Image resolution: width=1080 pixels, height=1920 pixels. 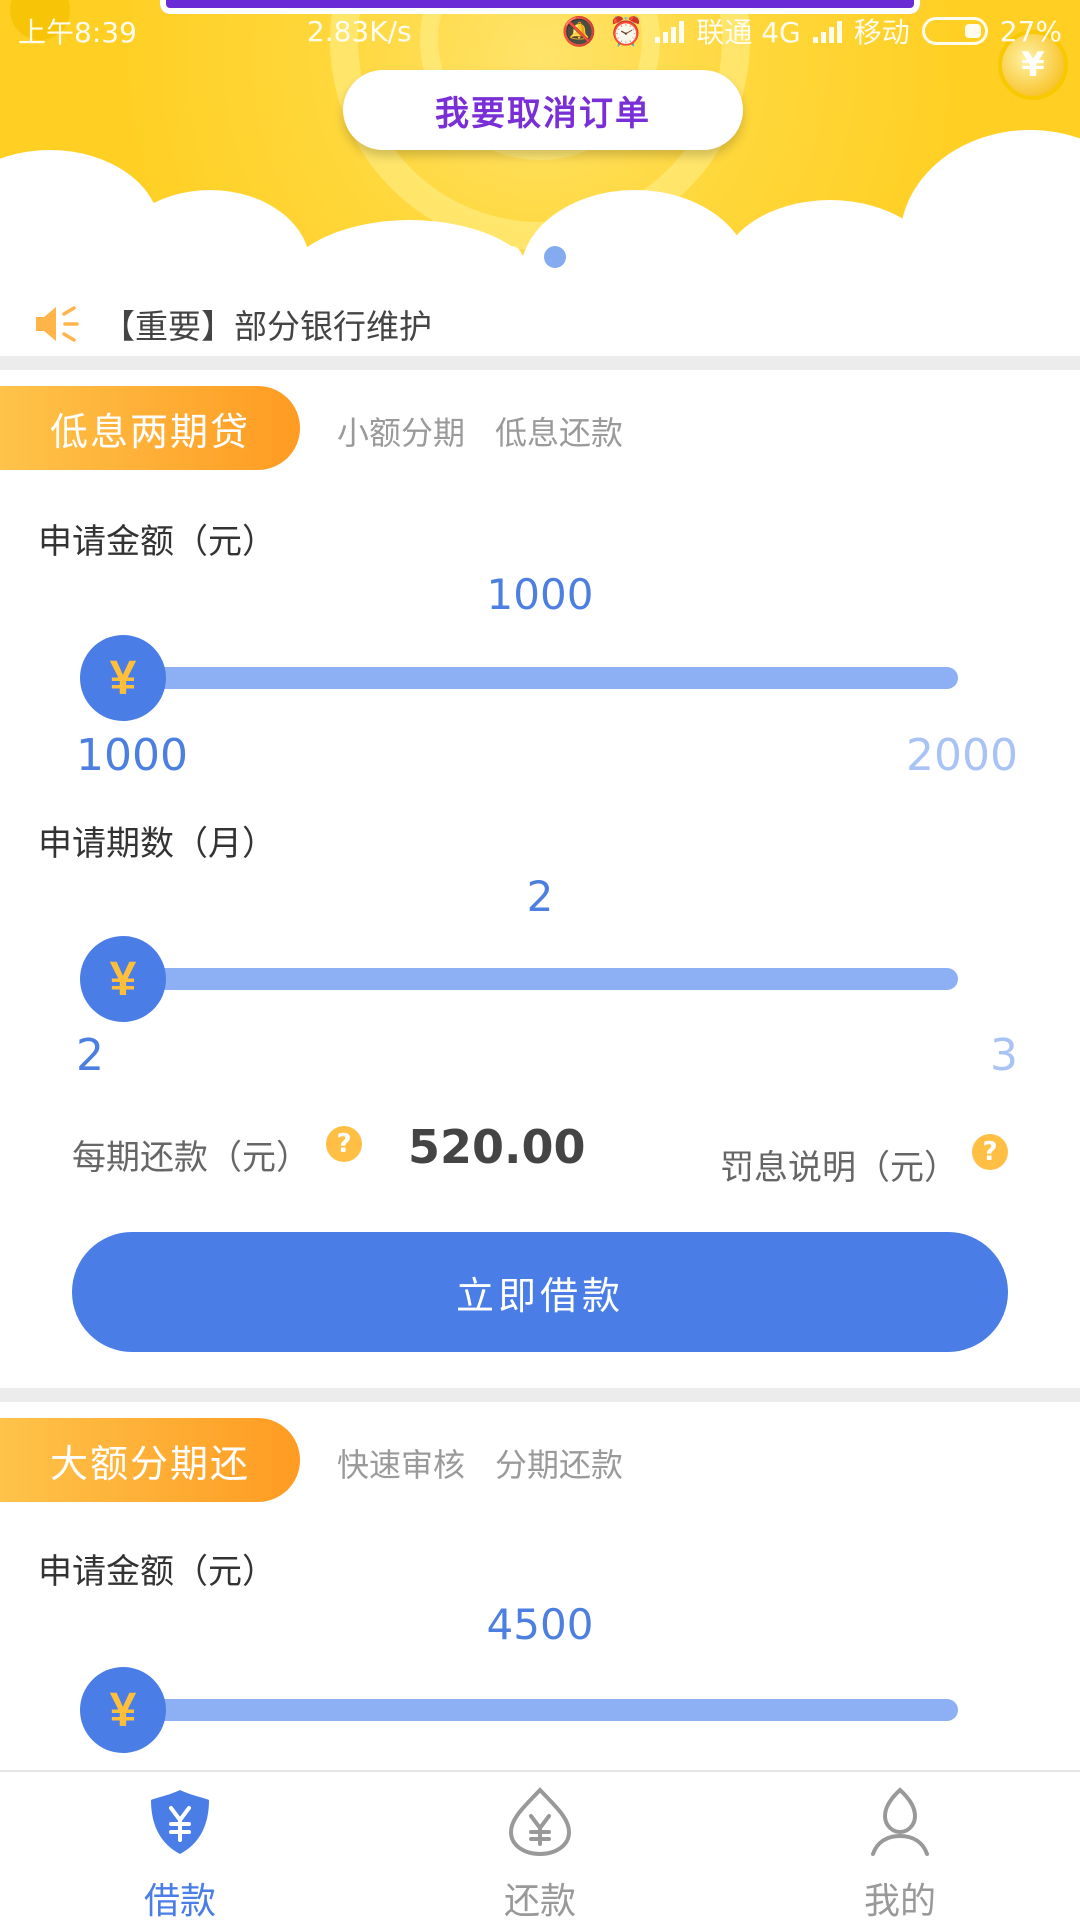 What do you see at coordinates (539, 979) in the screenshot?
I see `period-slider-track` at bounding box center [539, 979].